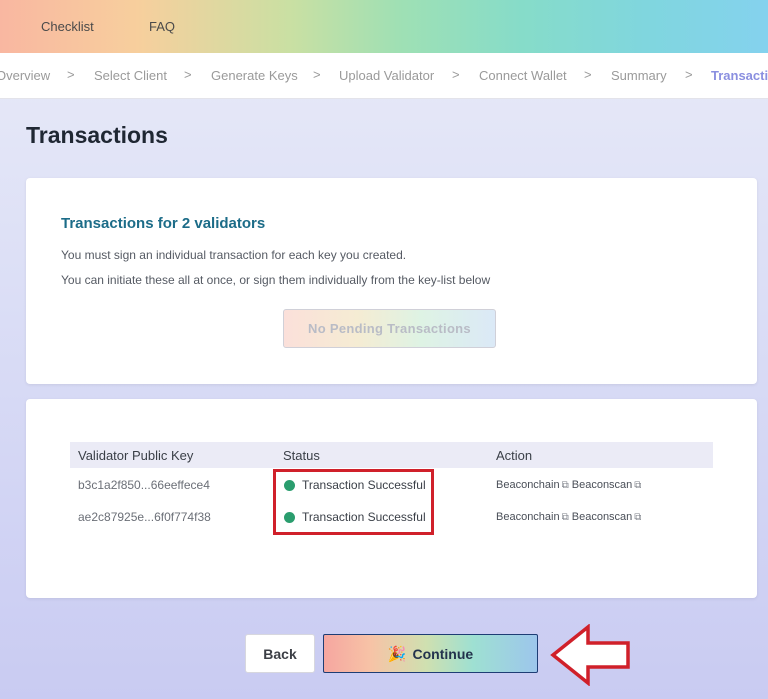 This screenshot has width=768, height=699. I want to click on no-pending-transactions-button: No Pending Transactions, so click(389, 328).